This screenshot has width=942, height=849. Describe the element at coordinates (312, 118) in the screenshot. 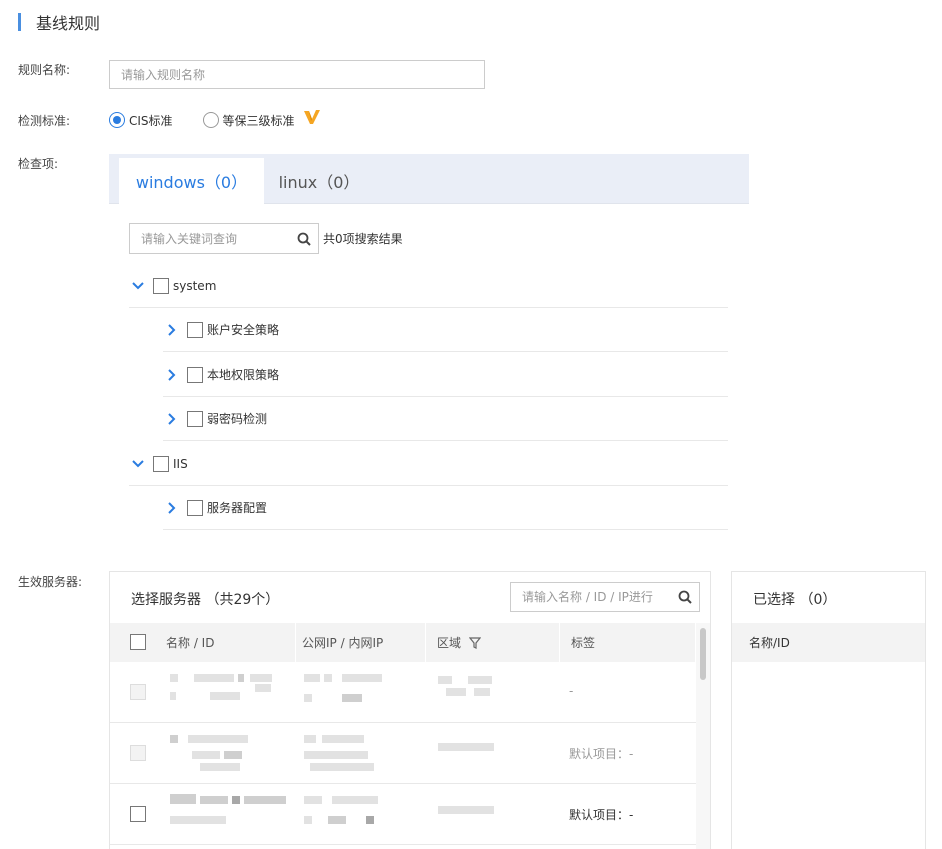

I see `vip-v-icon` at that location.